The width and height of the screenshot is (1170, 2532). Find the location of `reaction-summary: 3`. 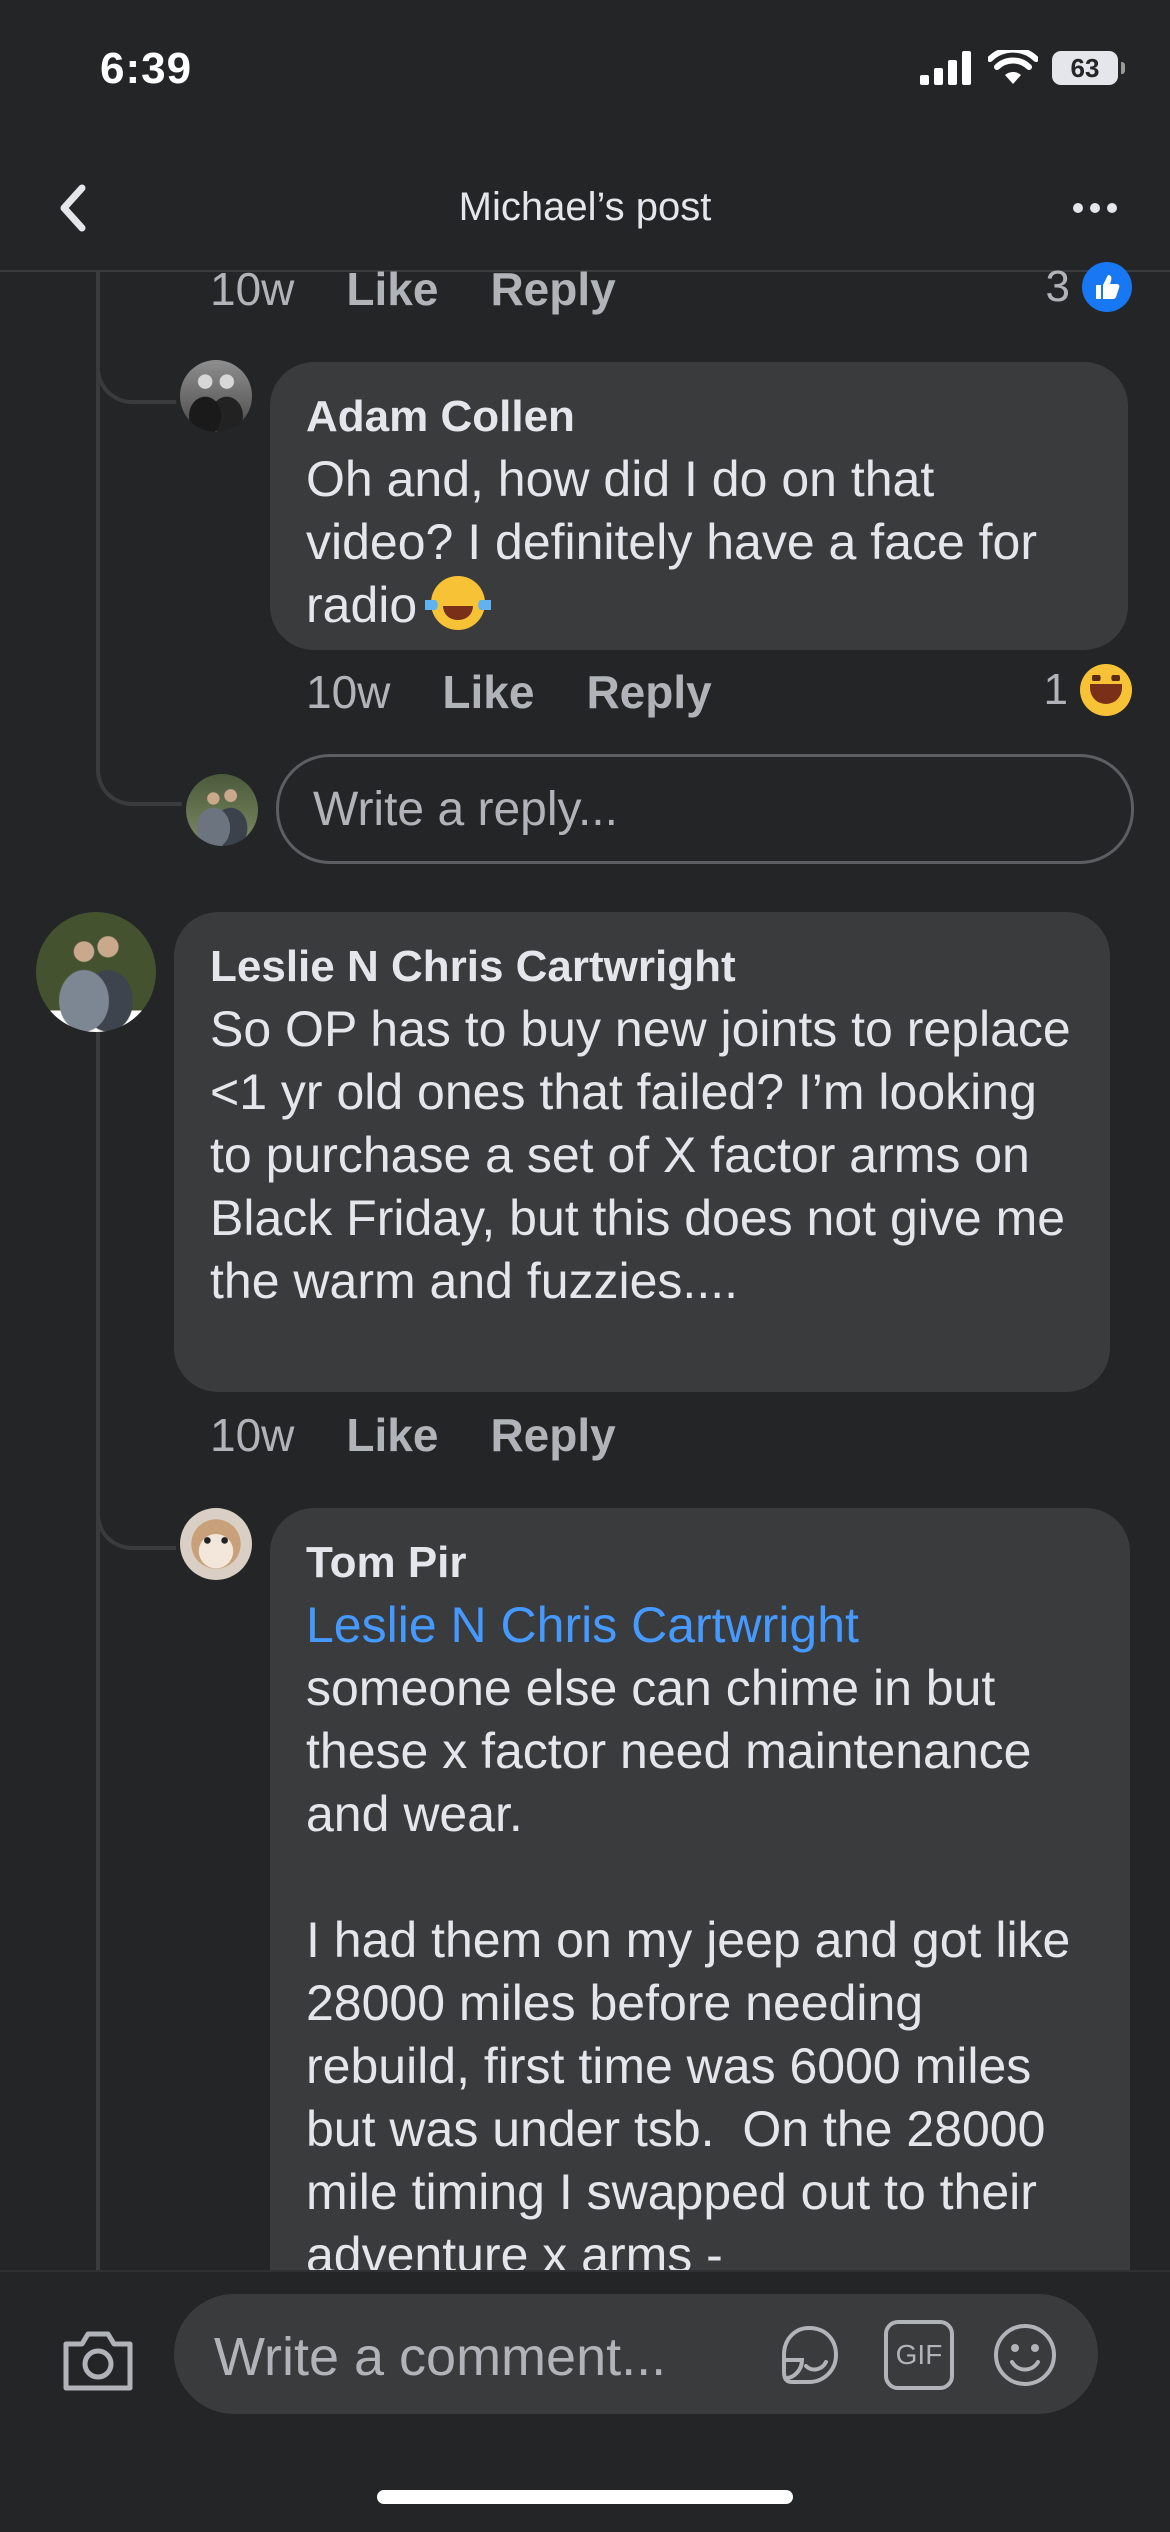

reaction-summary: 3 is located at coordinates (1089, 287).